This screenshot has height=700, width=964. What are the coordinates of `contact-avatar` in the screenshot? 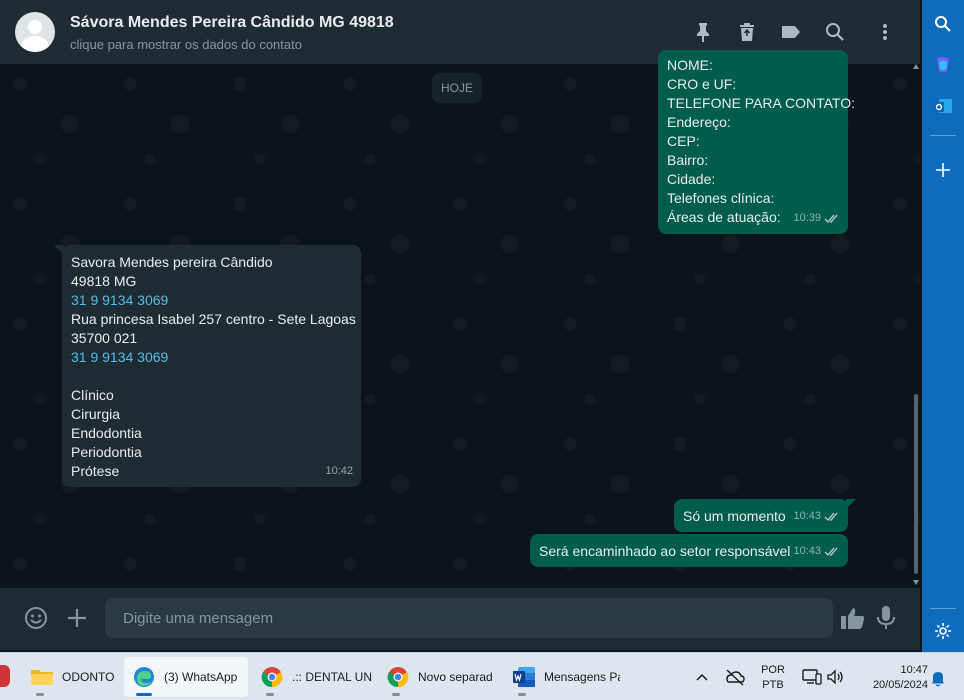 It's located at (35, 32).